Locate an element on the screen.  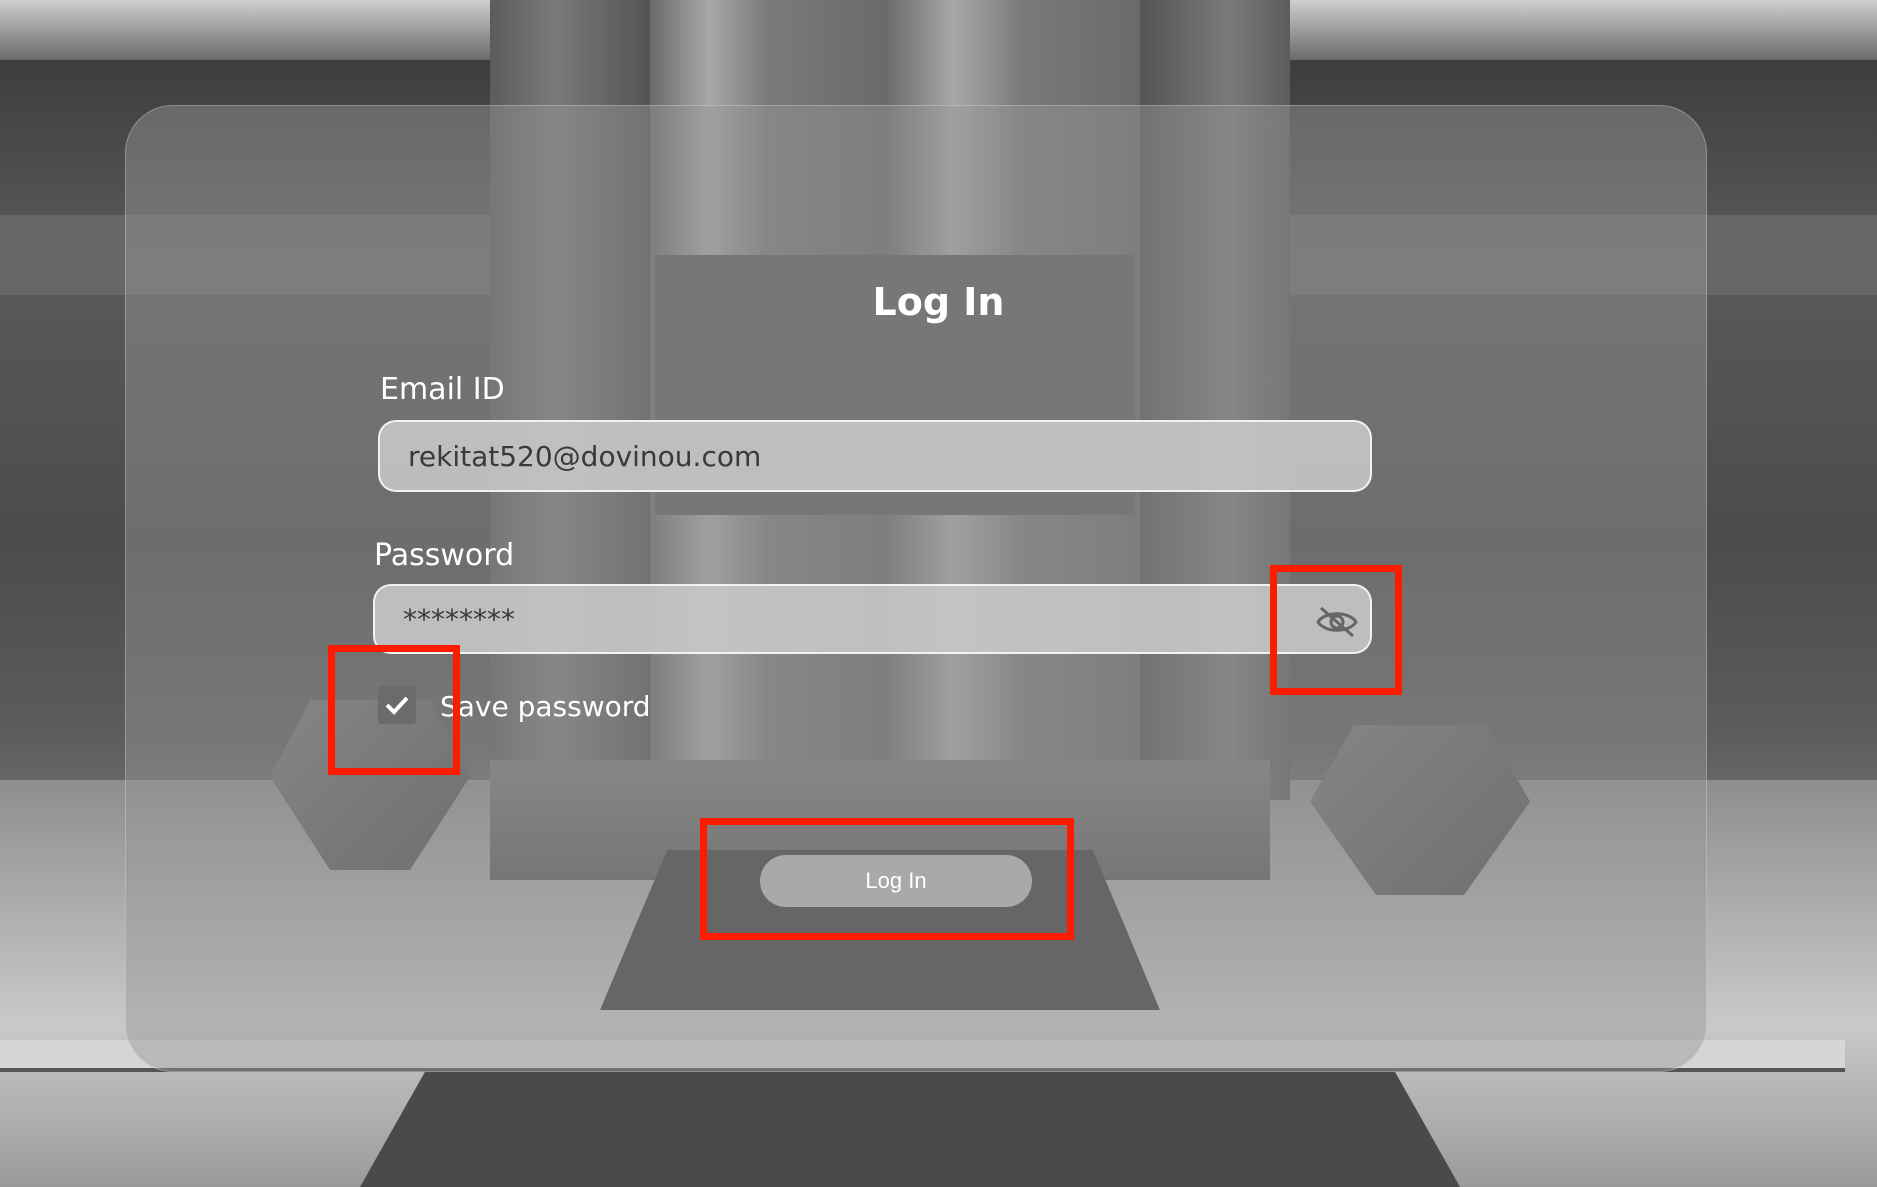
password-field: ******** is located at coordinates (872, 619).